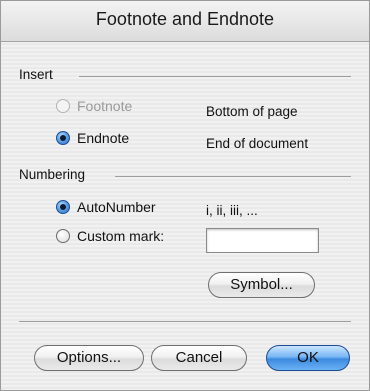 The width and height of the screenshot is (370, 391). I want to click on endnote-description: End of document, so click(257, 143).